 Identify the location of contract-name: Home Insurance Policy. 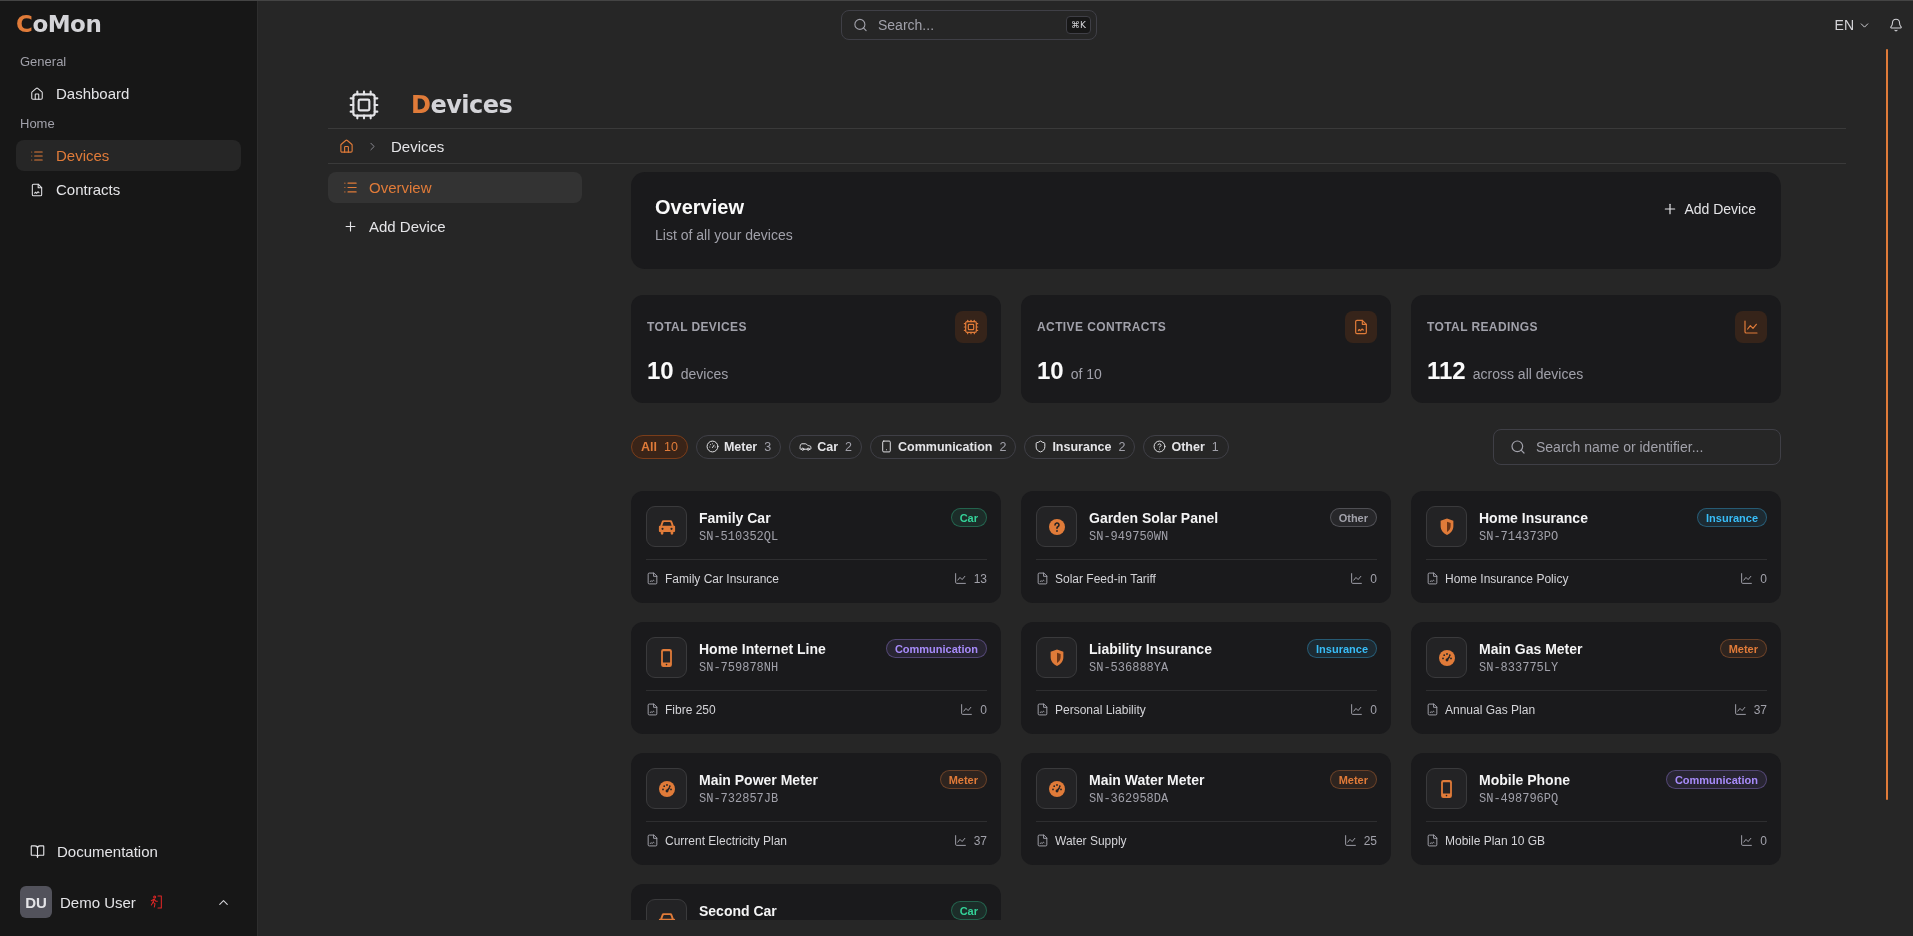
(1507, 578).